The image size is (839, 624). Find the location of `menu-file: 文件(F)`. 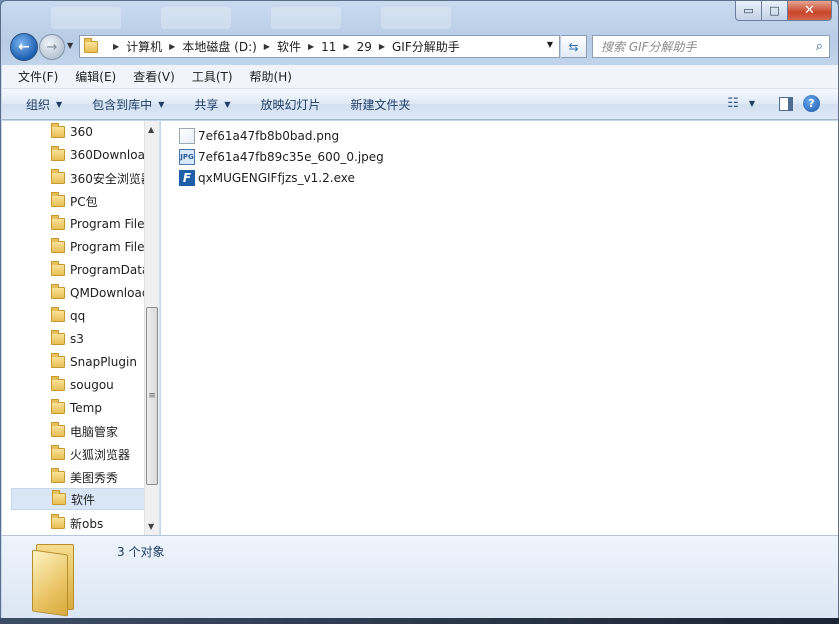

menu-file: 文件(F) is located at coordinates (38, 76).